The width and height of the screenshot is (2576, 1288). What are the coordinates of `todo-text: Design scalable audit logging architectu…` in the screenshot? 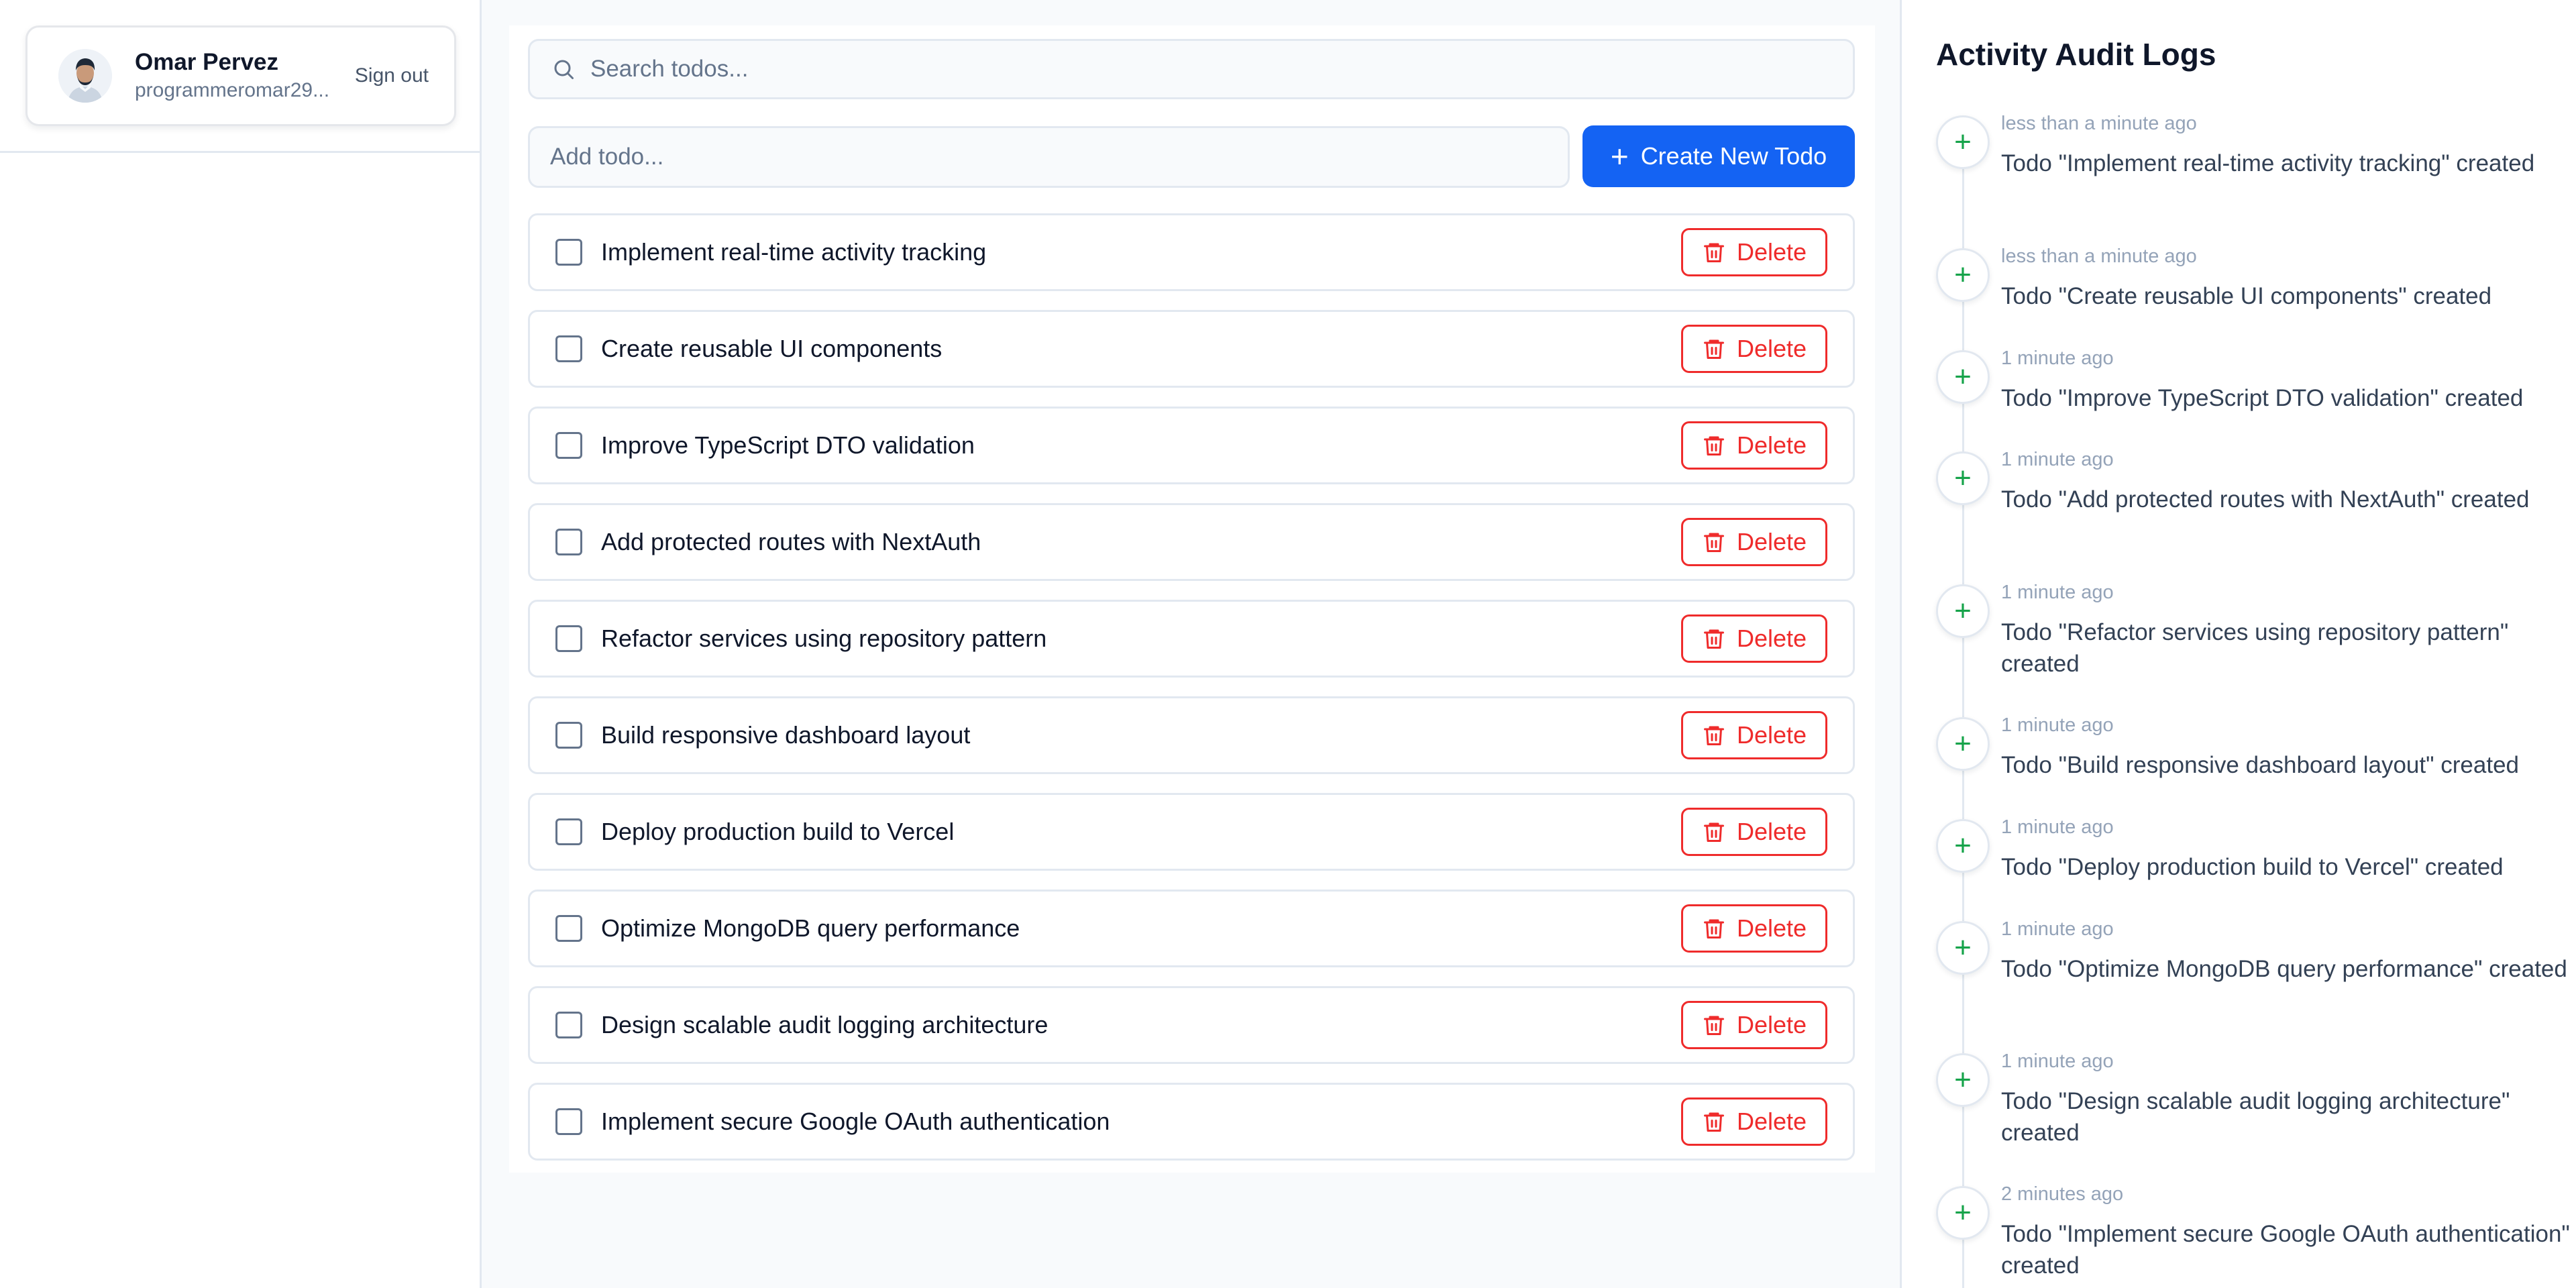 It's located at (825, 1024).